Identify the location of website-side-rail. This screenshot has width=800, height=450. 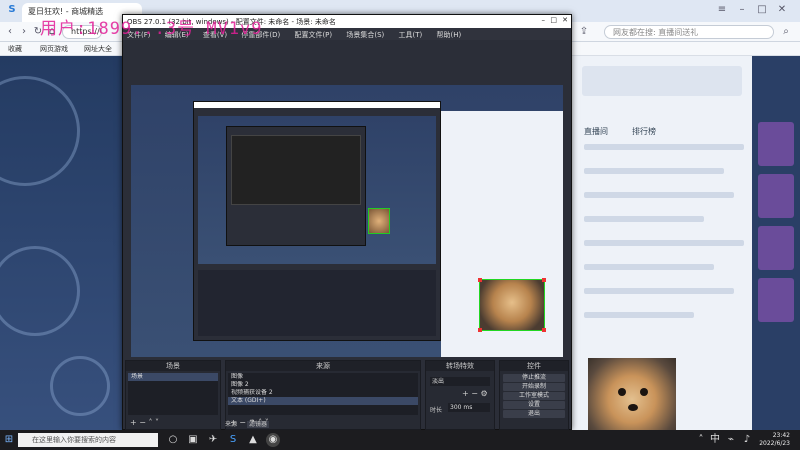
(776, 243).